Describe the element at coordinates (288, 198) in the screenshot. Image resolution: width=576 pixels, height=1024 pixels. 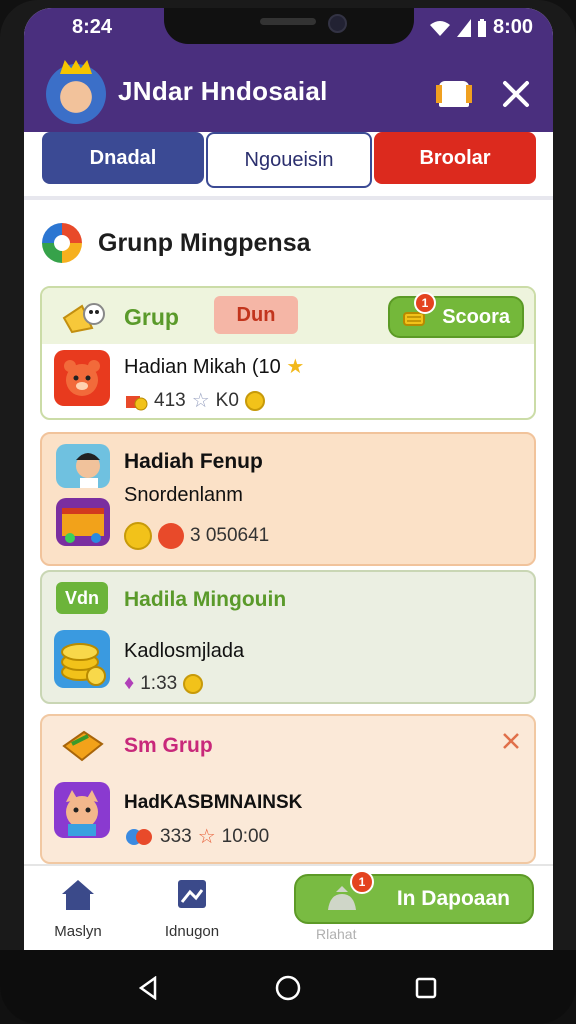
I see `header-divider` at that location.